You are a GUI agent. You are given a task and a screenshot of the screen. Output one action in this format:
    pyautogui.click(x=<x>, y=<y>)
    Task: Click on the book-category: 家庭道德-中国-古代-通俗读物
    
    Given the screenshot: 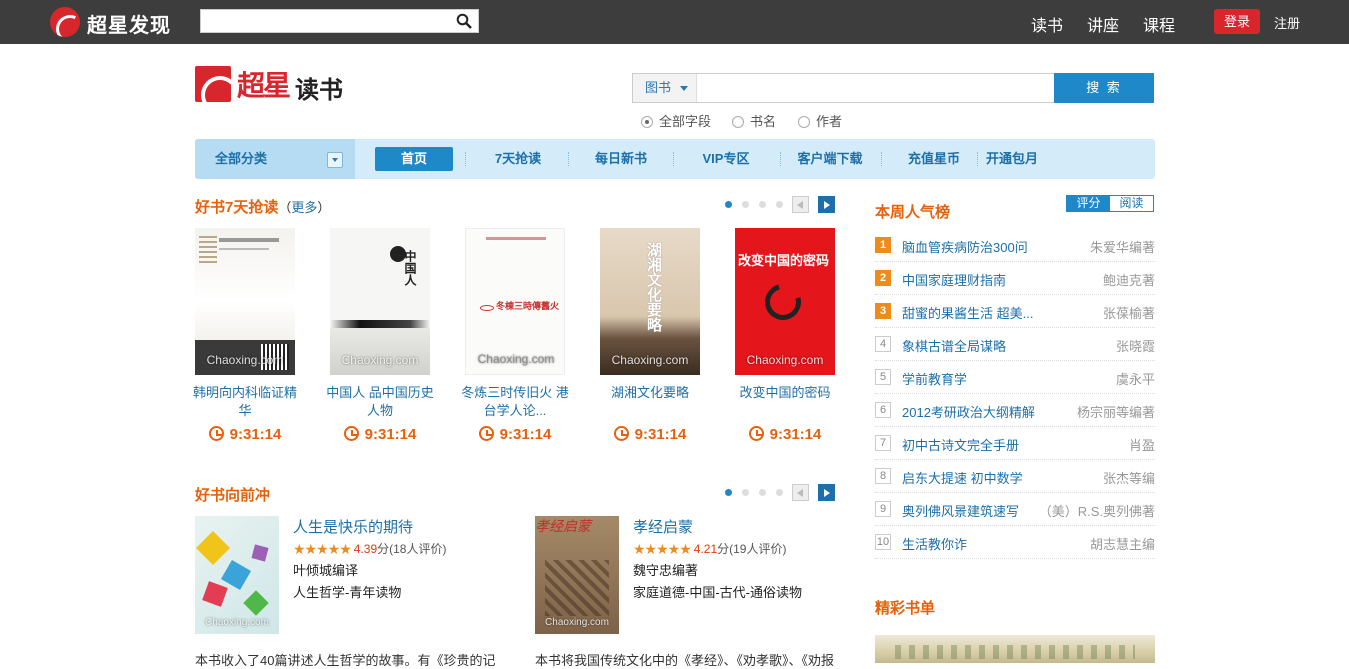 What is the action you would take?
    pyautogui.click(x=717, y=592)
    